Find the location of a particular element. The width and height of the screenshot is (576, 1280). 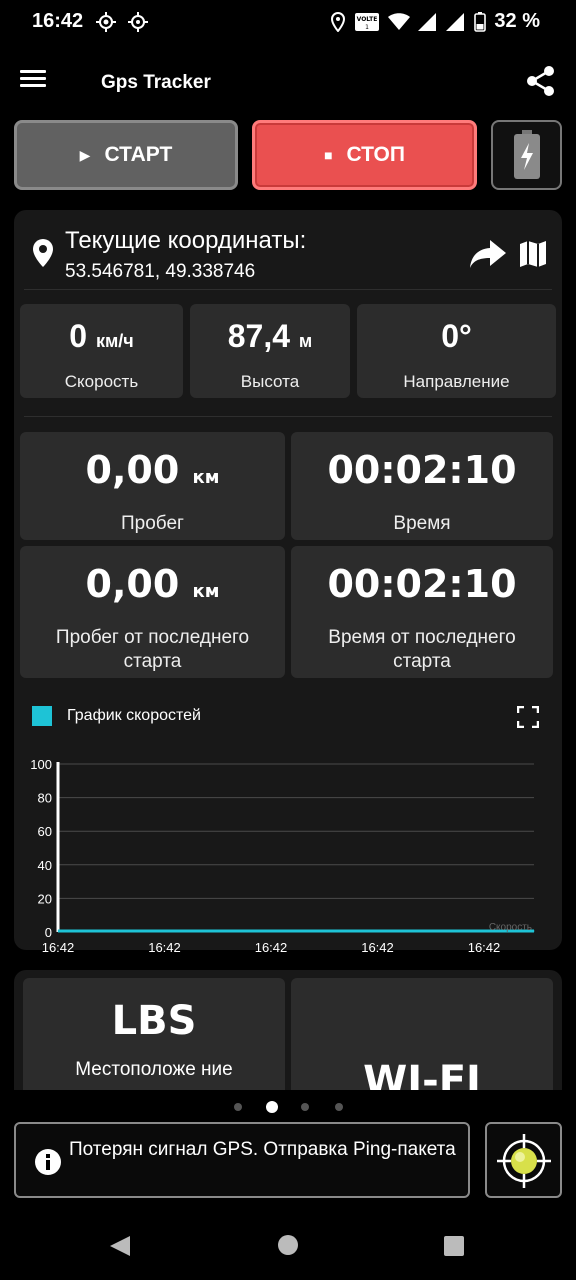

battery-percent: 32 % is located at coordinates (517, 21).